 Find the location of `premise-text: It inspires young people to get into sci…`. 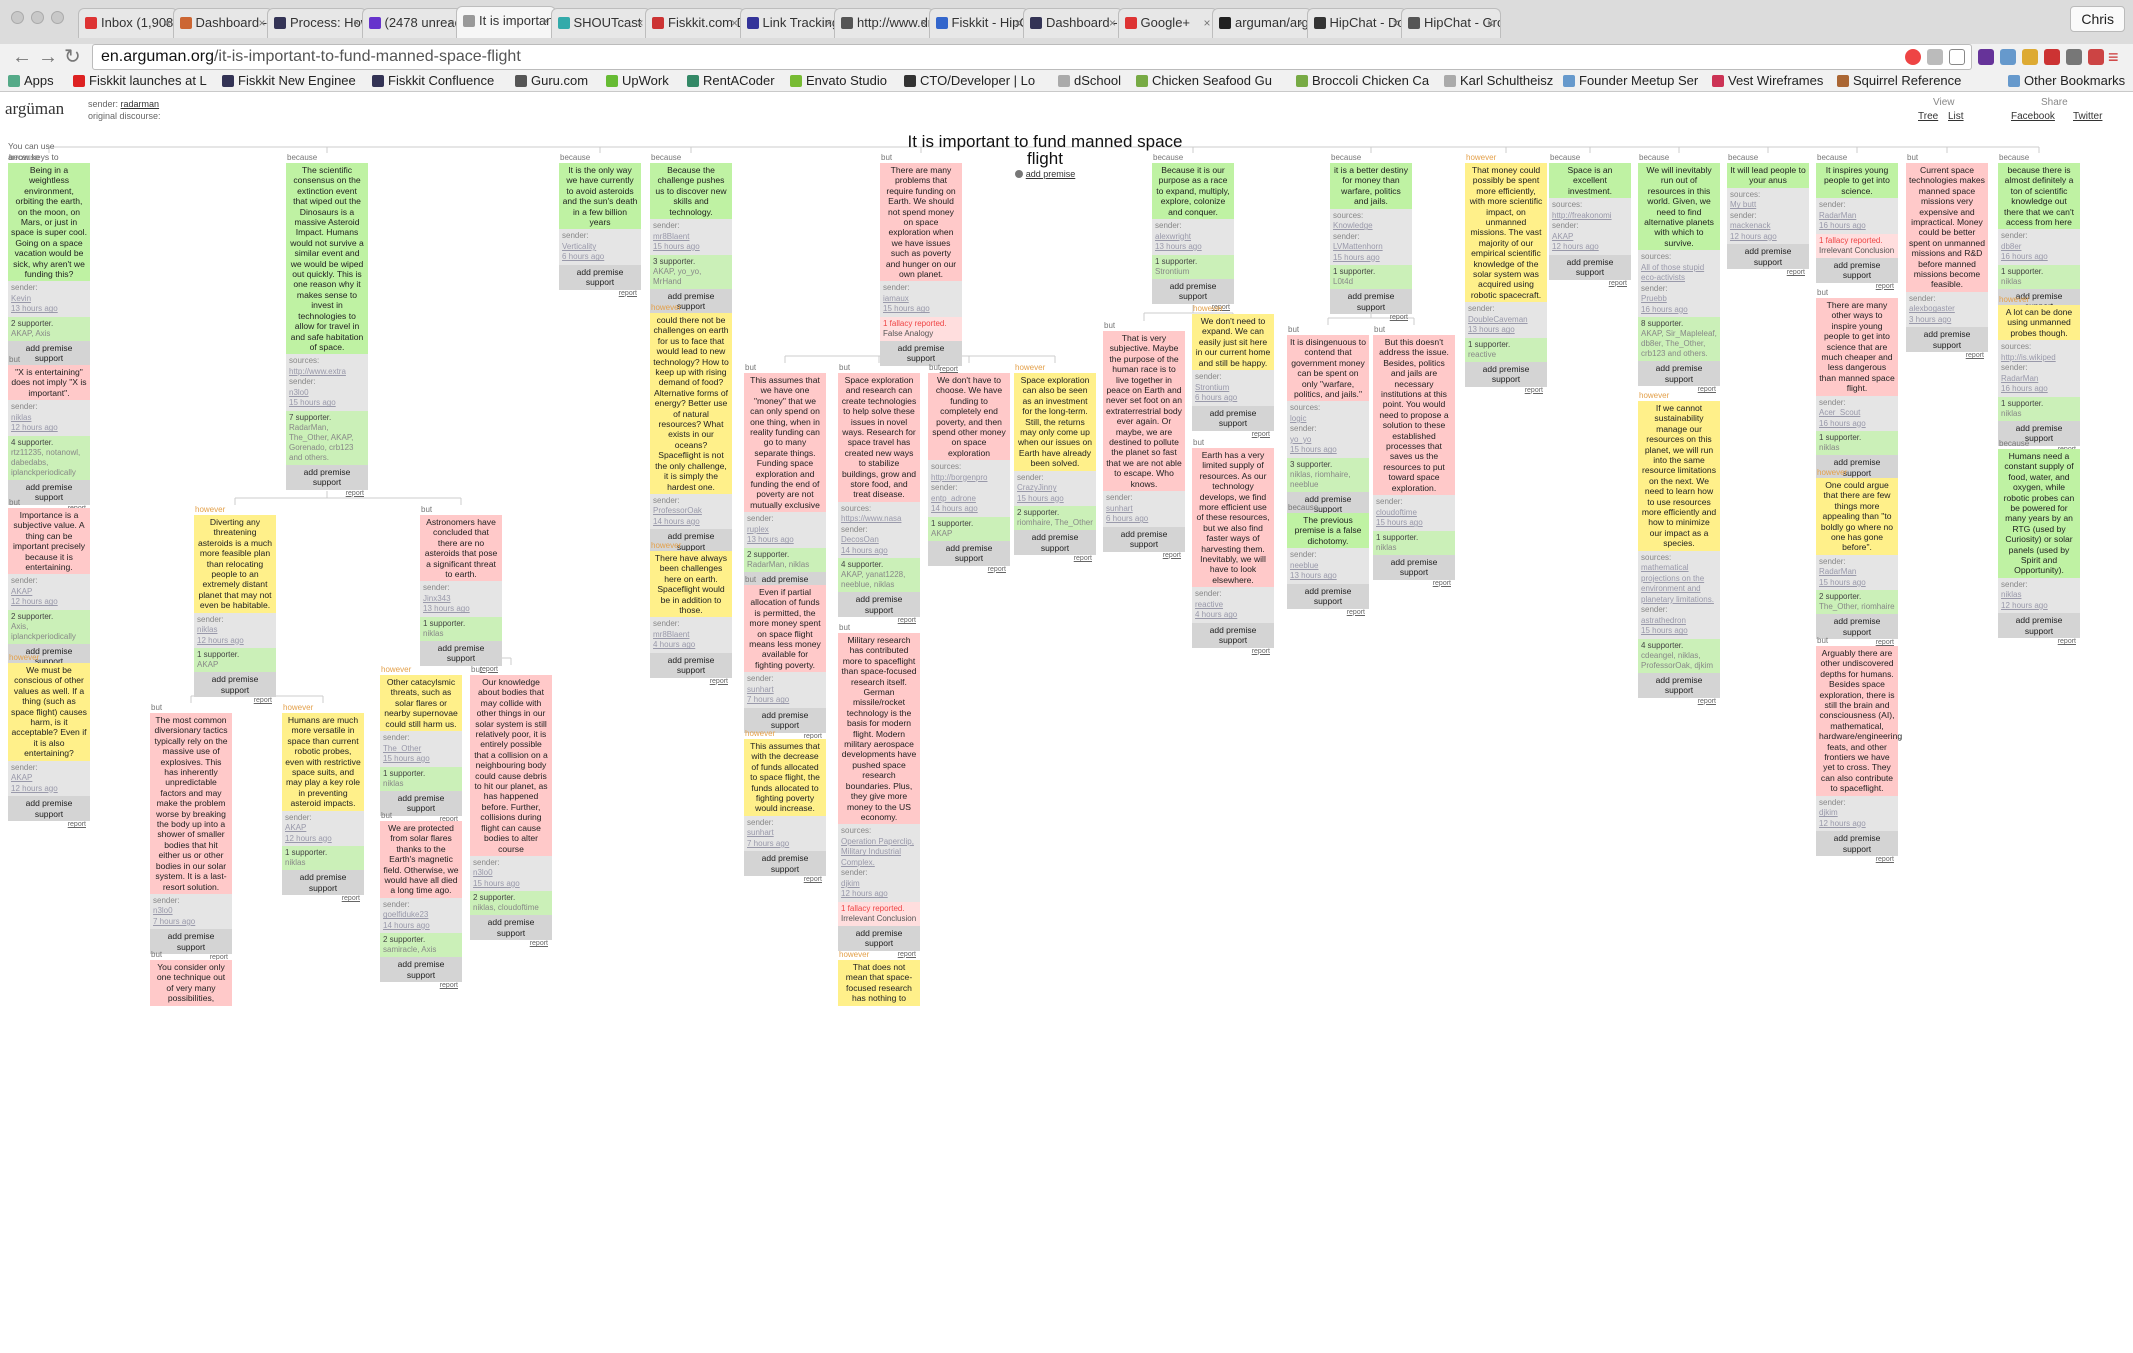

premise-text: It inspires young people to get into sci… is located at coordinates (1857, 181).